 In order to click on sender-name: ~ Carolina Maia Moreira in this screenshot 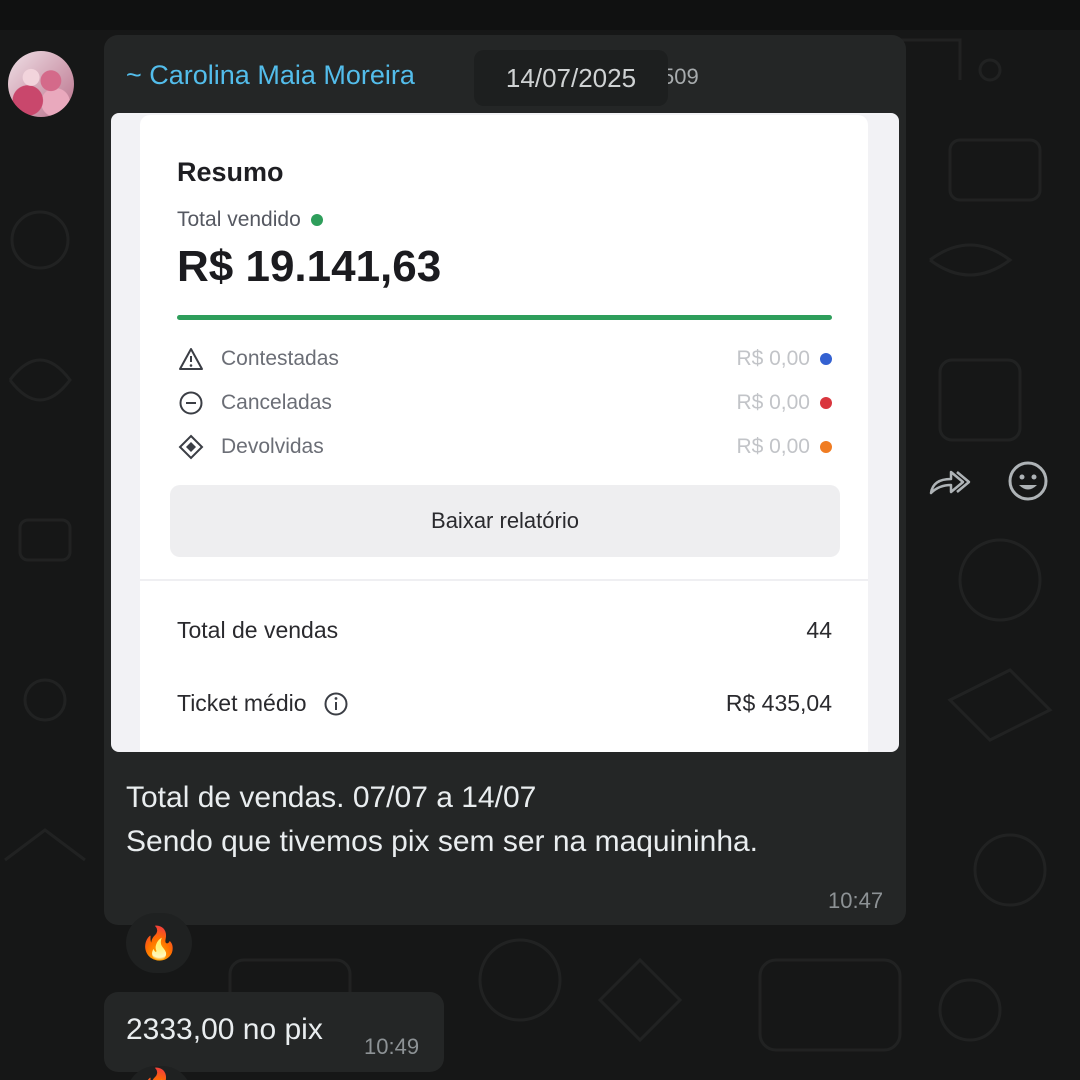, I will do `click(270, 75)`.